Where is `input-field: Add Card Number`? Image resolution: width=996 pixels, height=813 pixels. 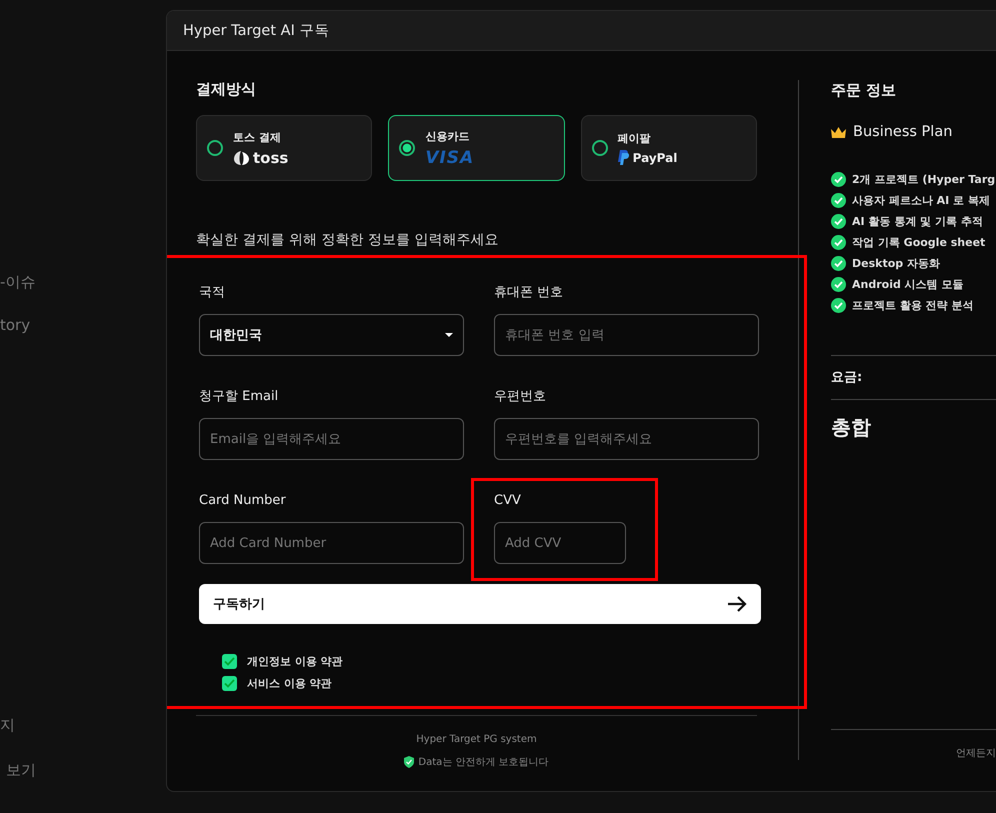
input-field: Add Card Number is located at coordinates (331, 543).